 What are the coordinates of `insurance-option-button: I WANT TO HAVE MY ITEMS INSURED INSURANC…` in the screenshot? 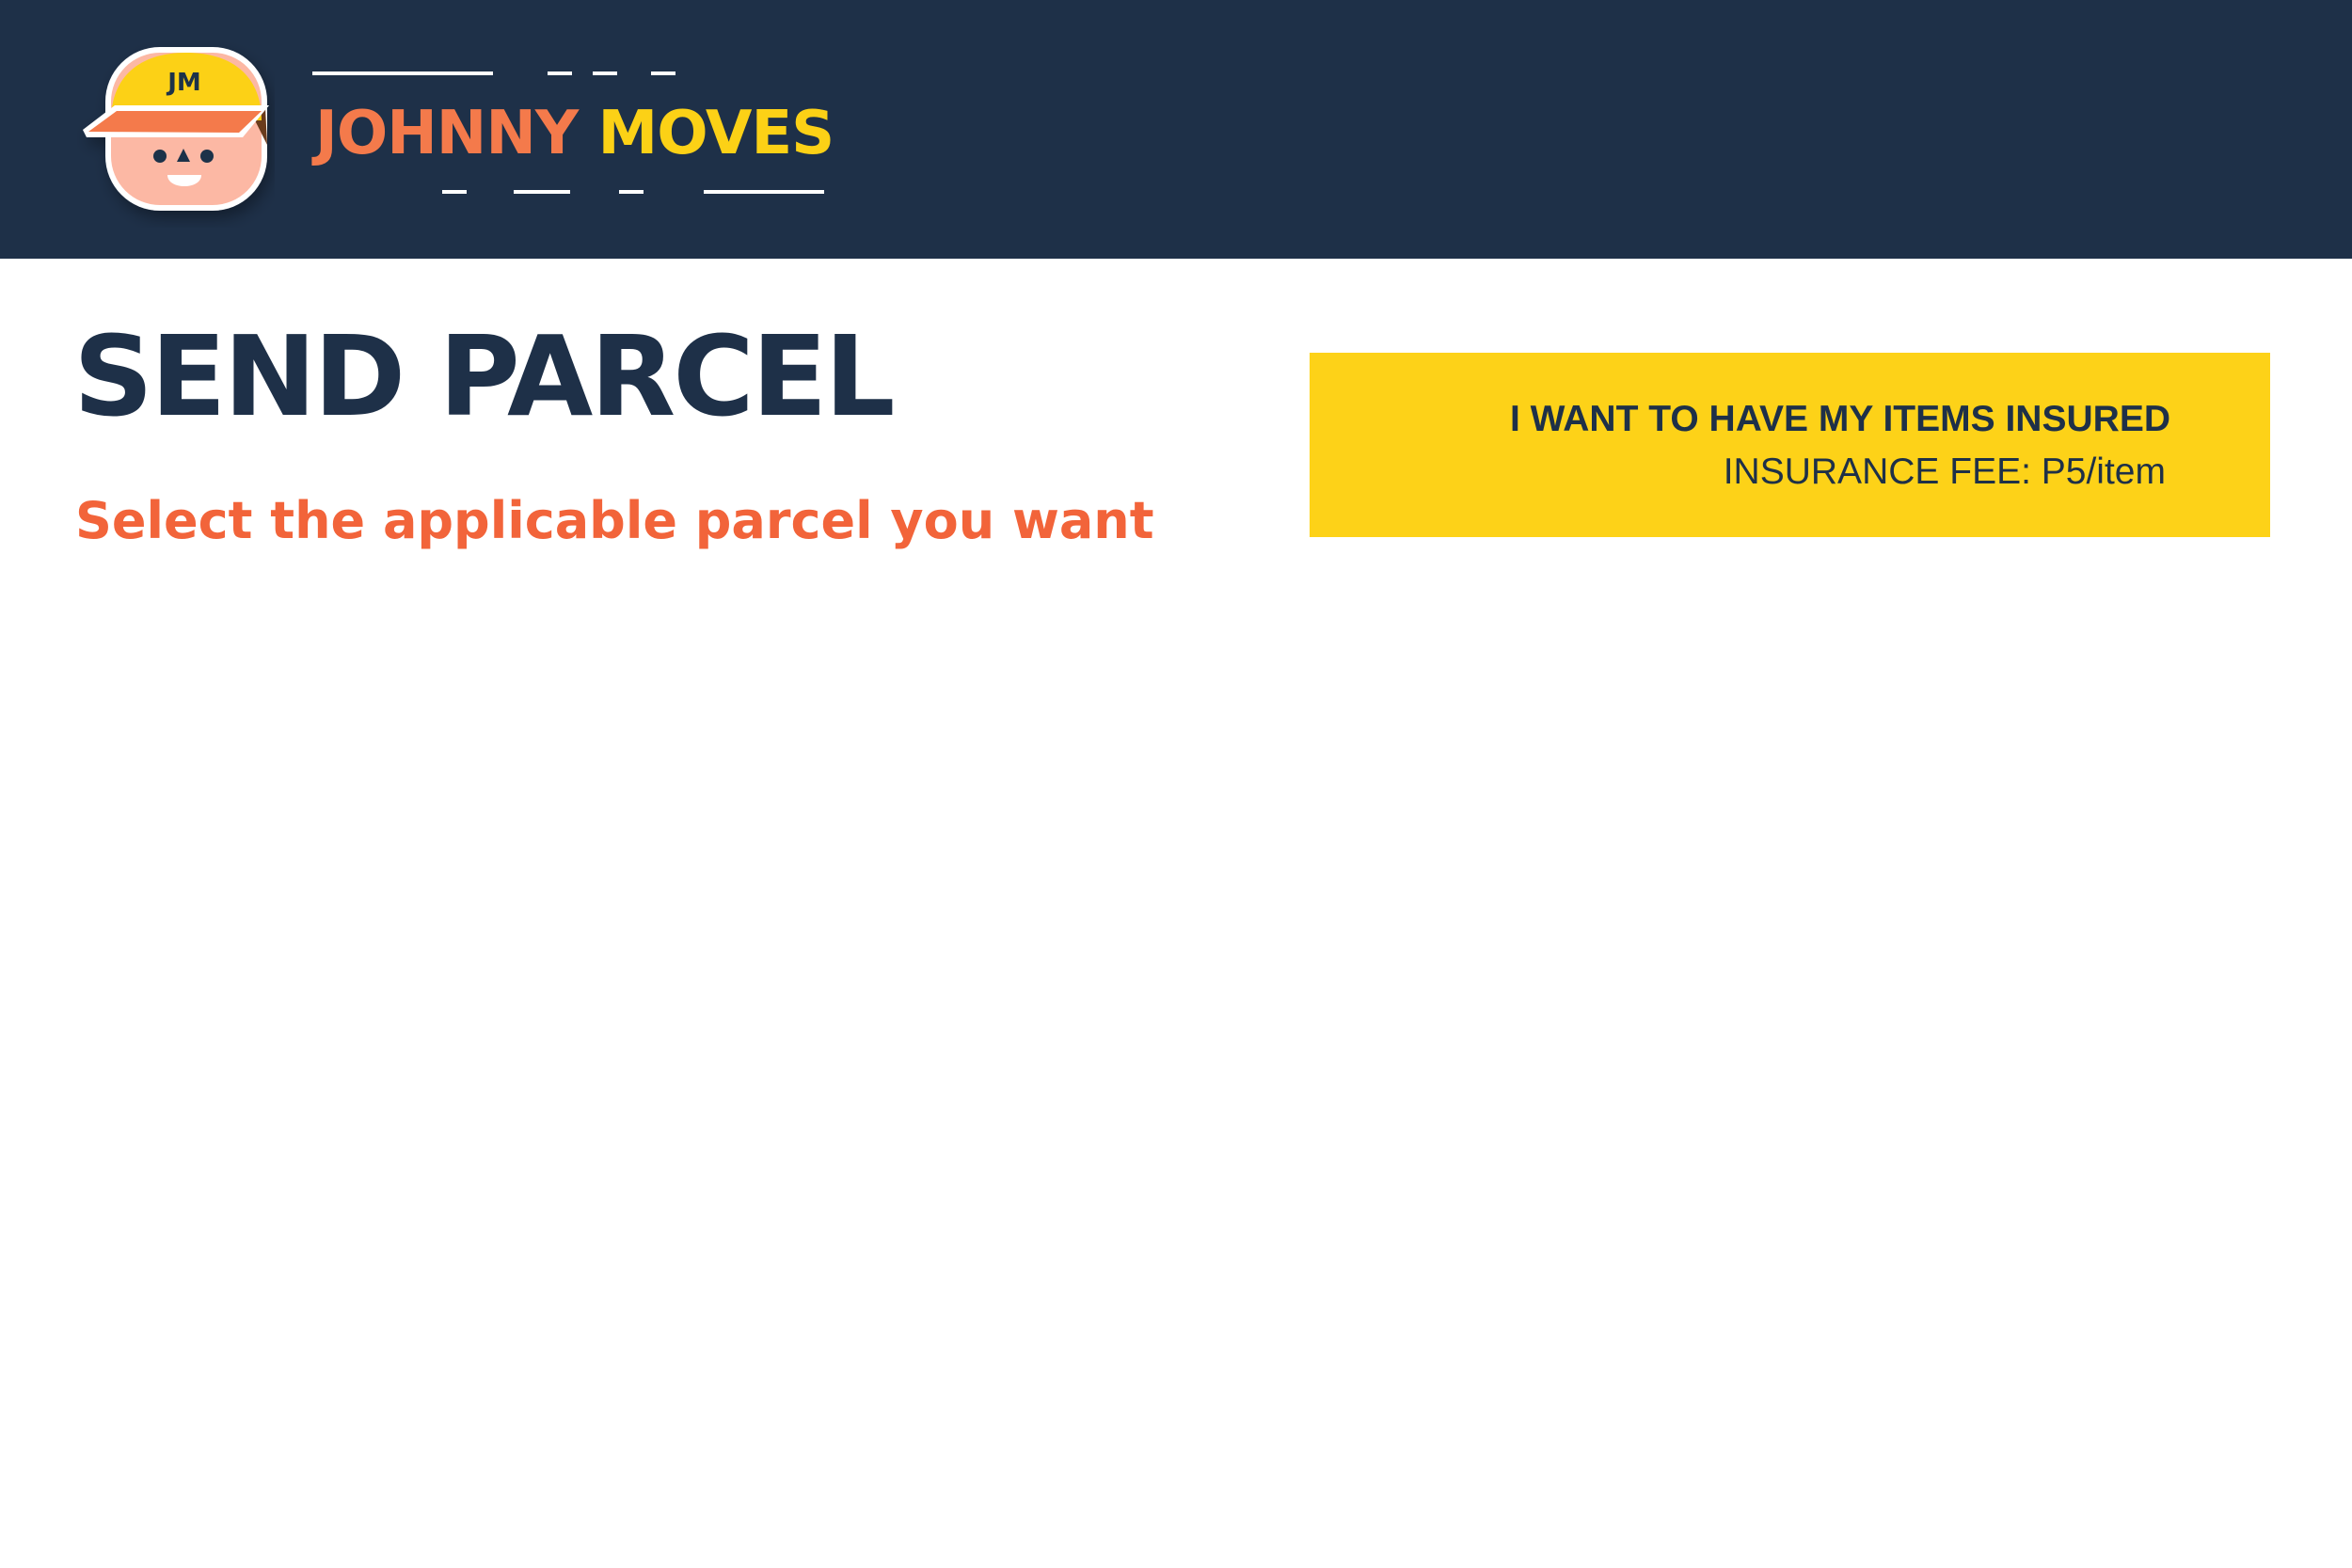 It's located at (1790, 445).